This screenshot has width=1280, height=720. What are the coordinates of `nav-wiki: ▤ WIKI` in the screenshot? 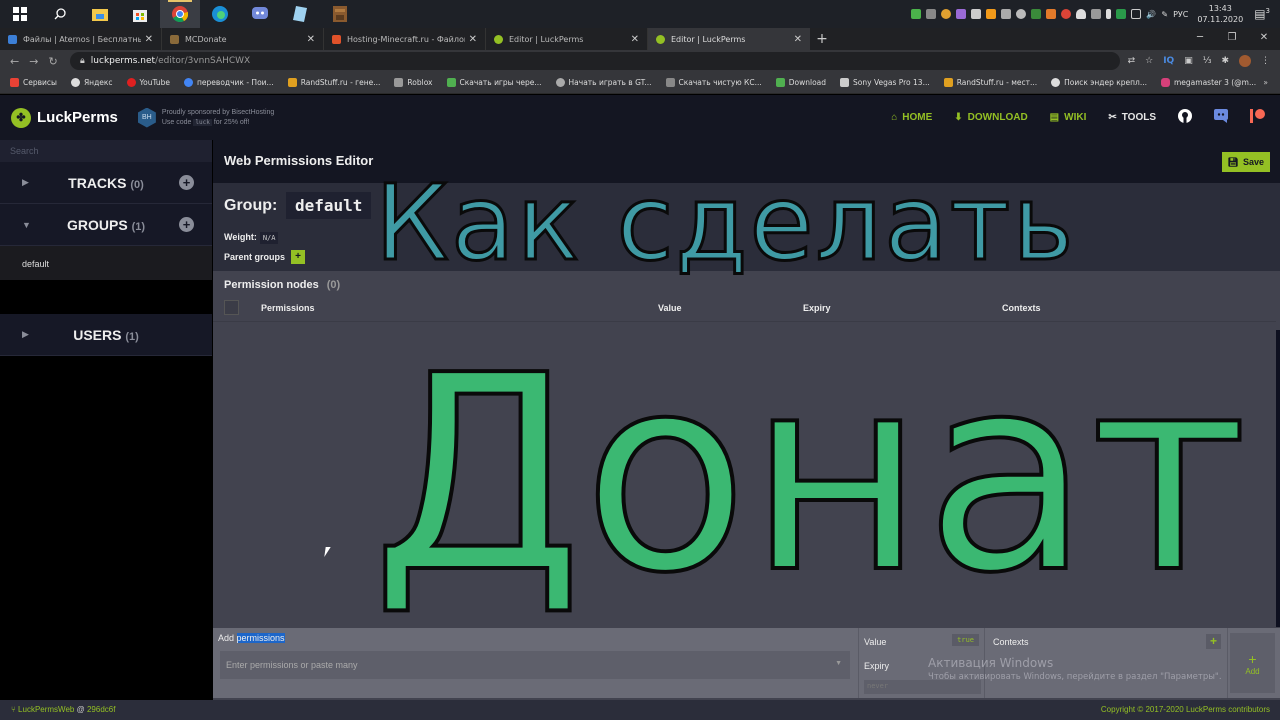 It's located at (1068, 117).